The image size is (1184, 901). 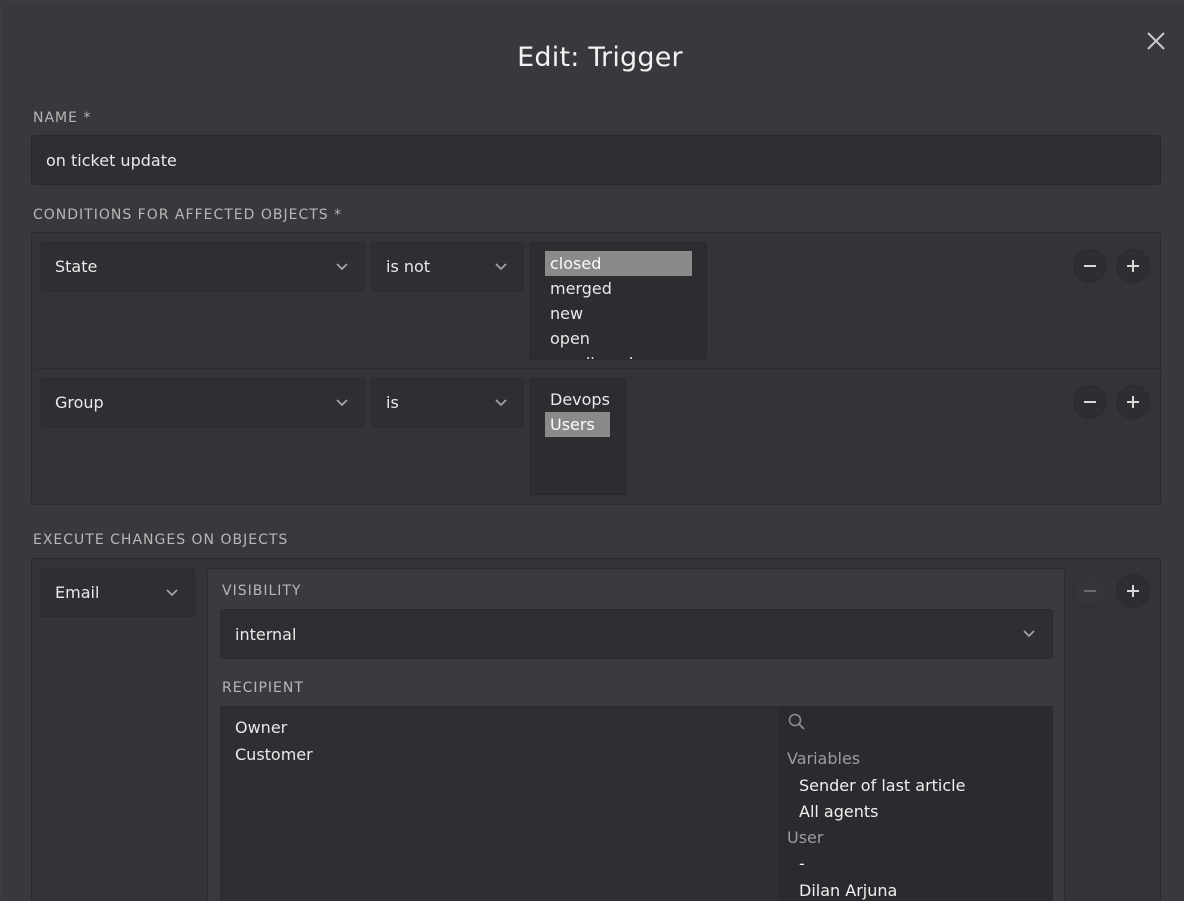 I want to click on action-type-value: Email, so click(x=77, y=592).